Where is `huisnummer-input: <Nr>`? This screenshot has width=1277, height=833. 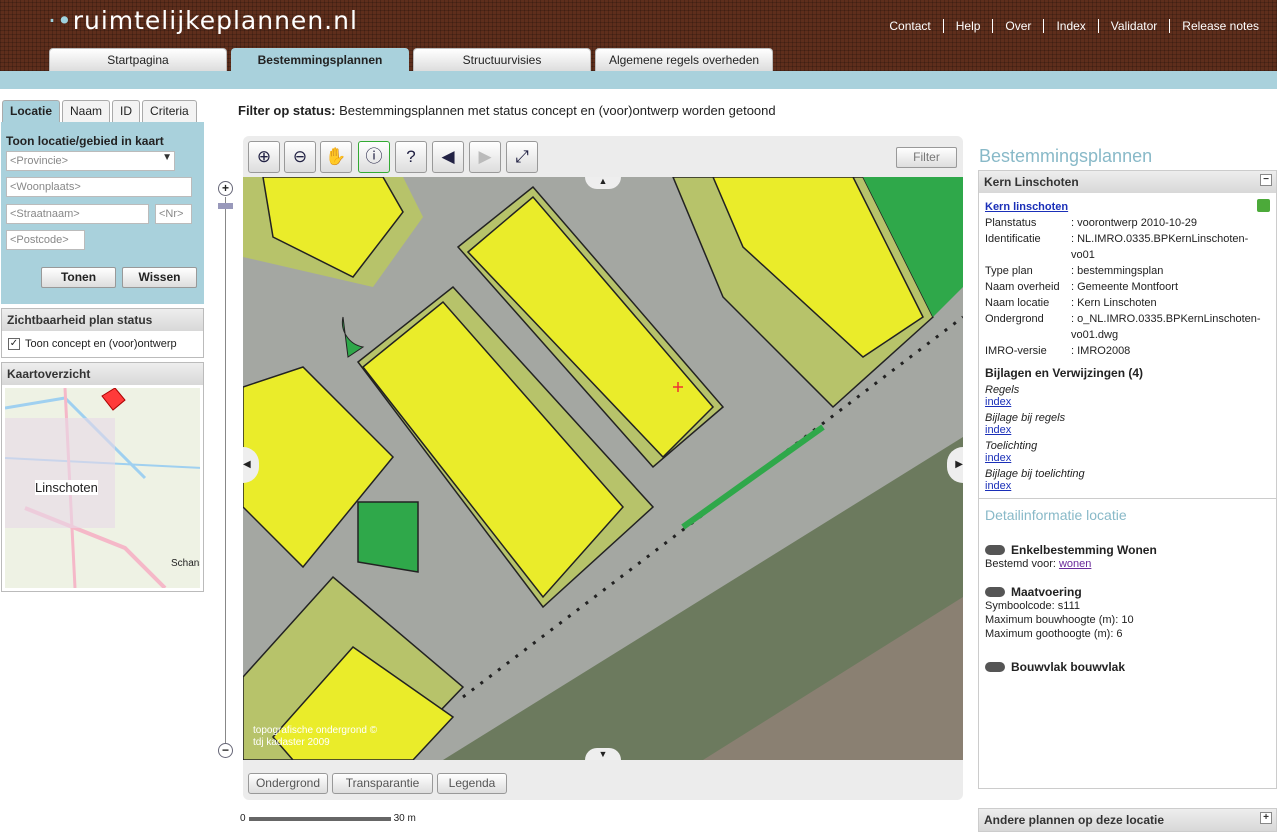 huisnummer-input: <Nr> is located at coordinates (173, 214).